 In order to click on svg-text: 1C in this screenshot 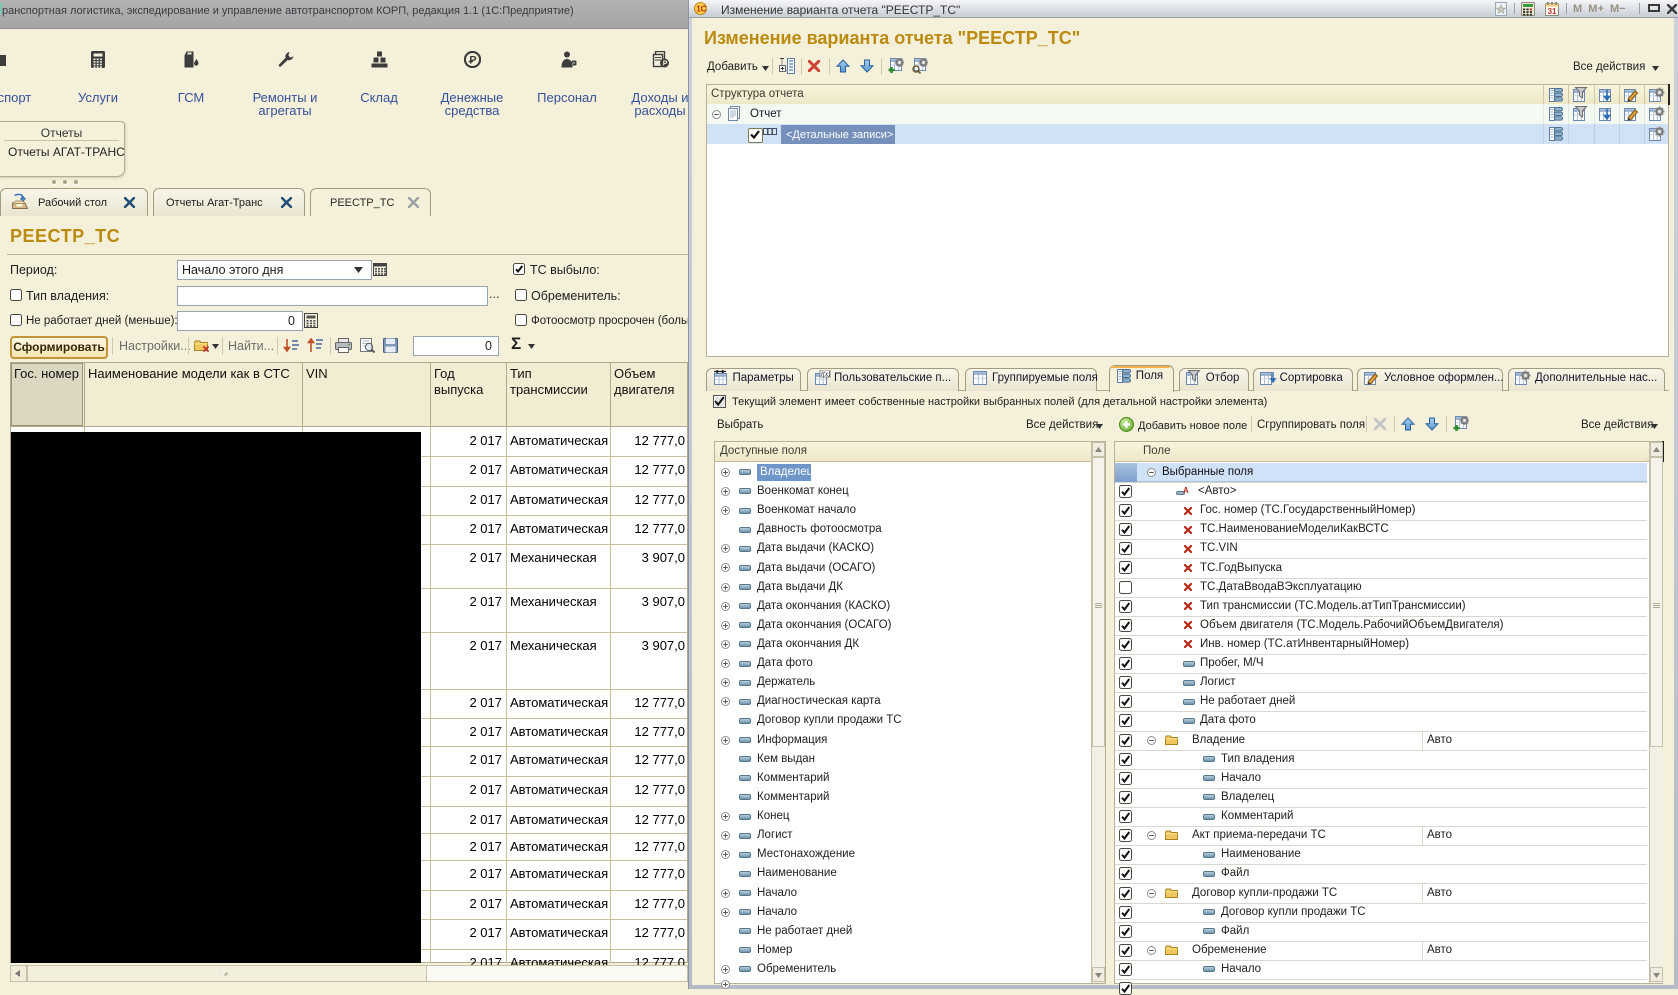, I will do `click(701, 9)`.